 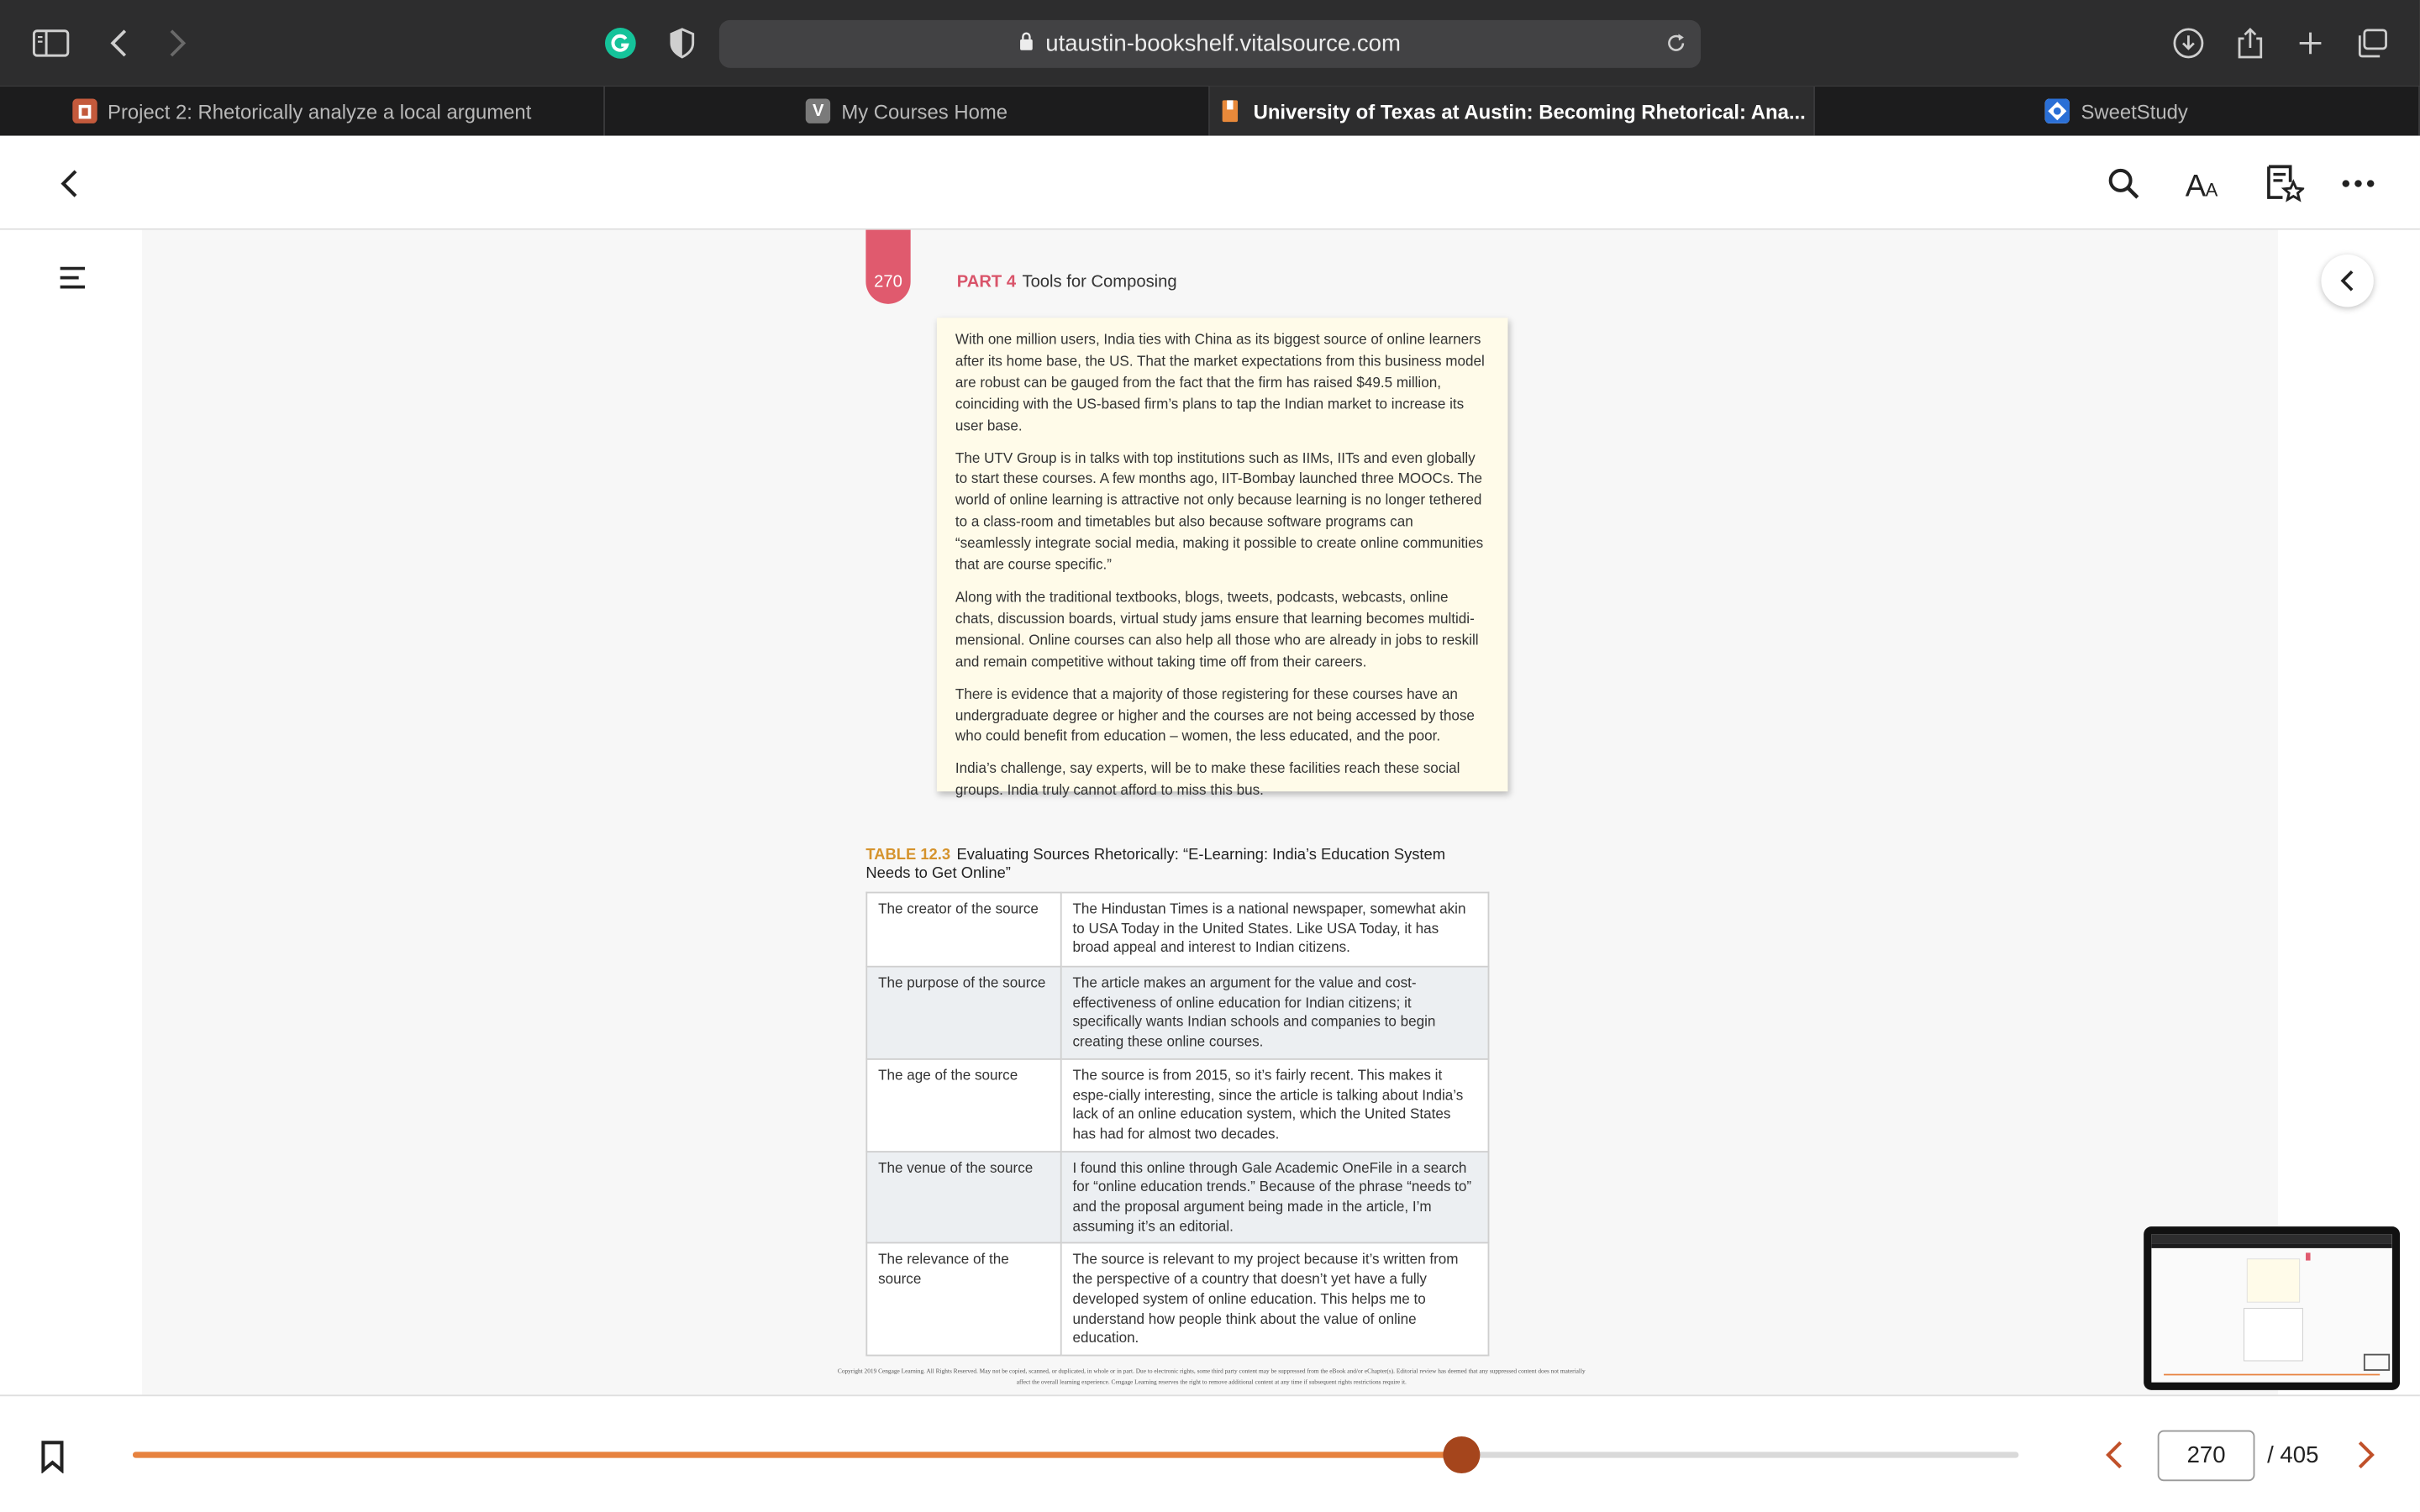 I want to click on part-title: Tools for Composing, so click(x=1100, y=282).